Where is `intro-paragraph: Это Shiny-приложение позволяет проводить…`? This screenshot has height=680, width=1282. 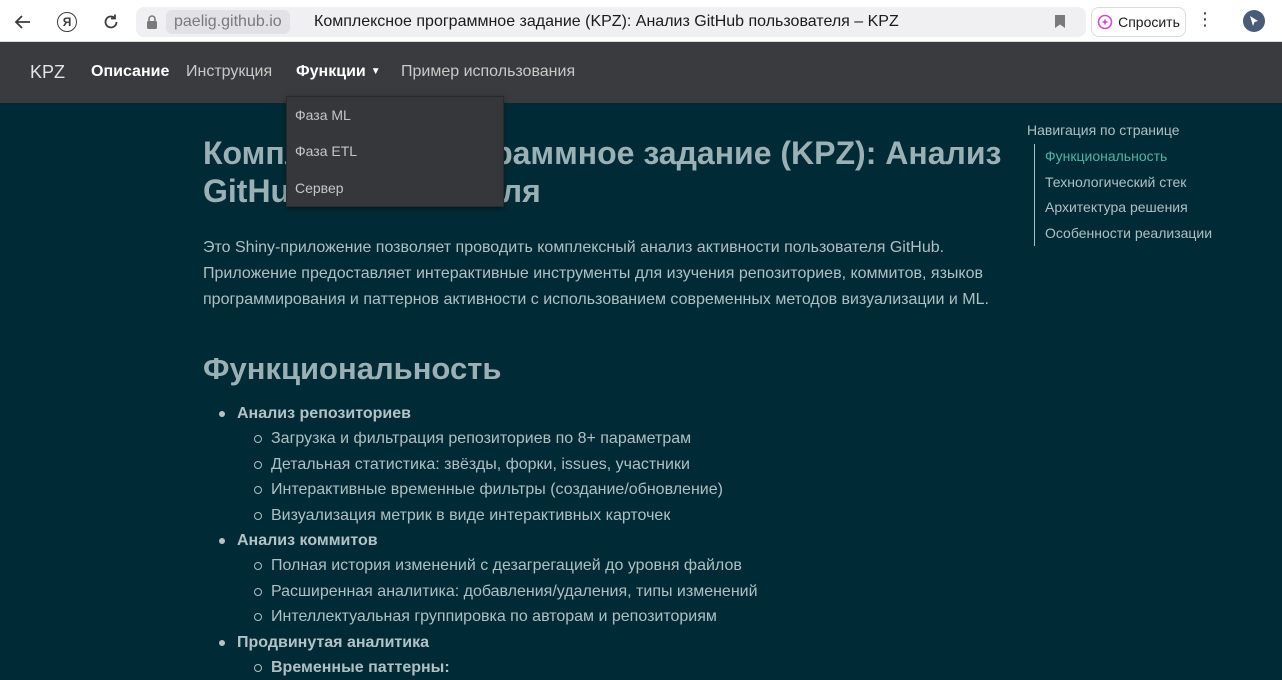
intro-paragraph: Это Shiny-приложение позволяет проводить… is located at coordinates (596, 273).